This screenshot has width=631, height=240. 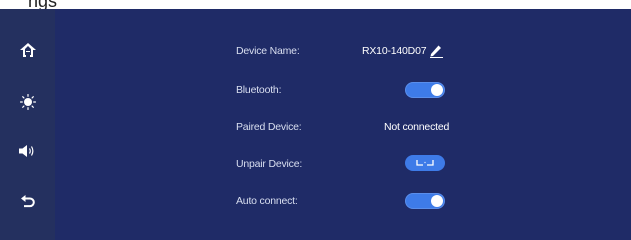 What do you see at coordinates (267, 201) in the screenshot?
I see `auto-connect-label: Auto connect:` at bounding box center [267, 201].